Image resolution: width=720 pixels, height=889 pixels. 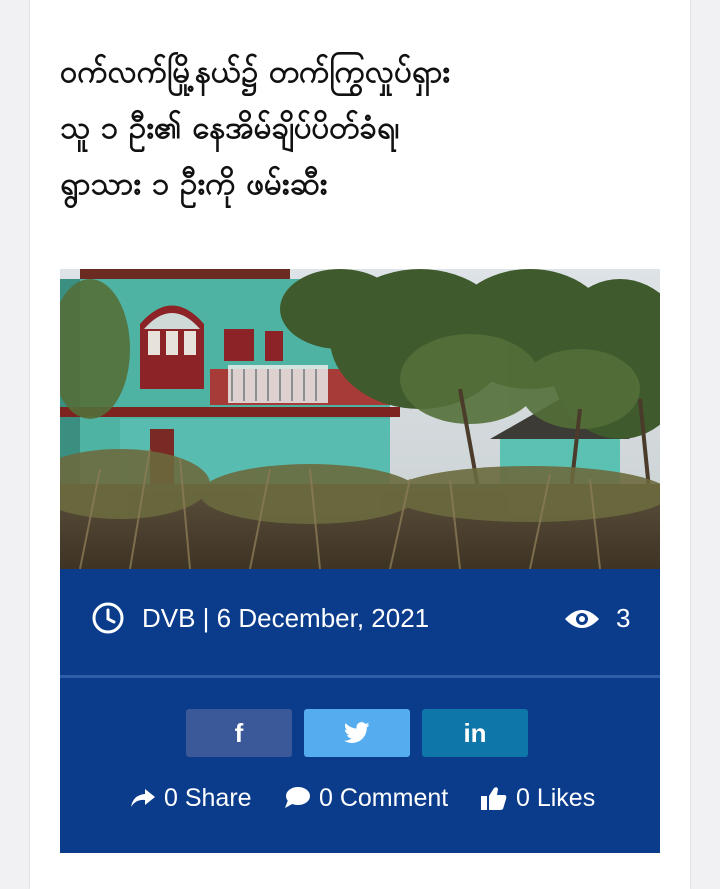 I want to click on twitter-share-button, so click(x=357, y=733).